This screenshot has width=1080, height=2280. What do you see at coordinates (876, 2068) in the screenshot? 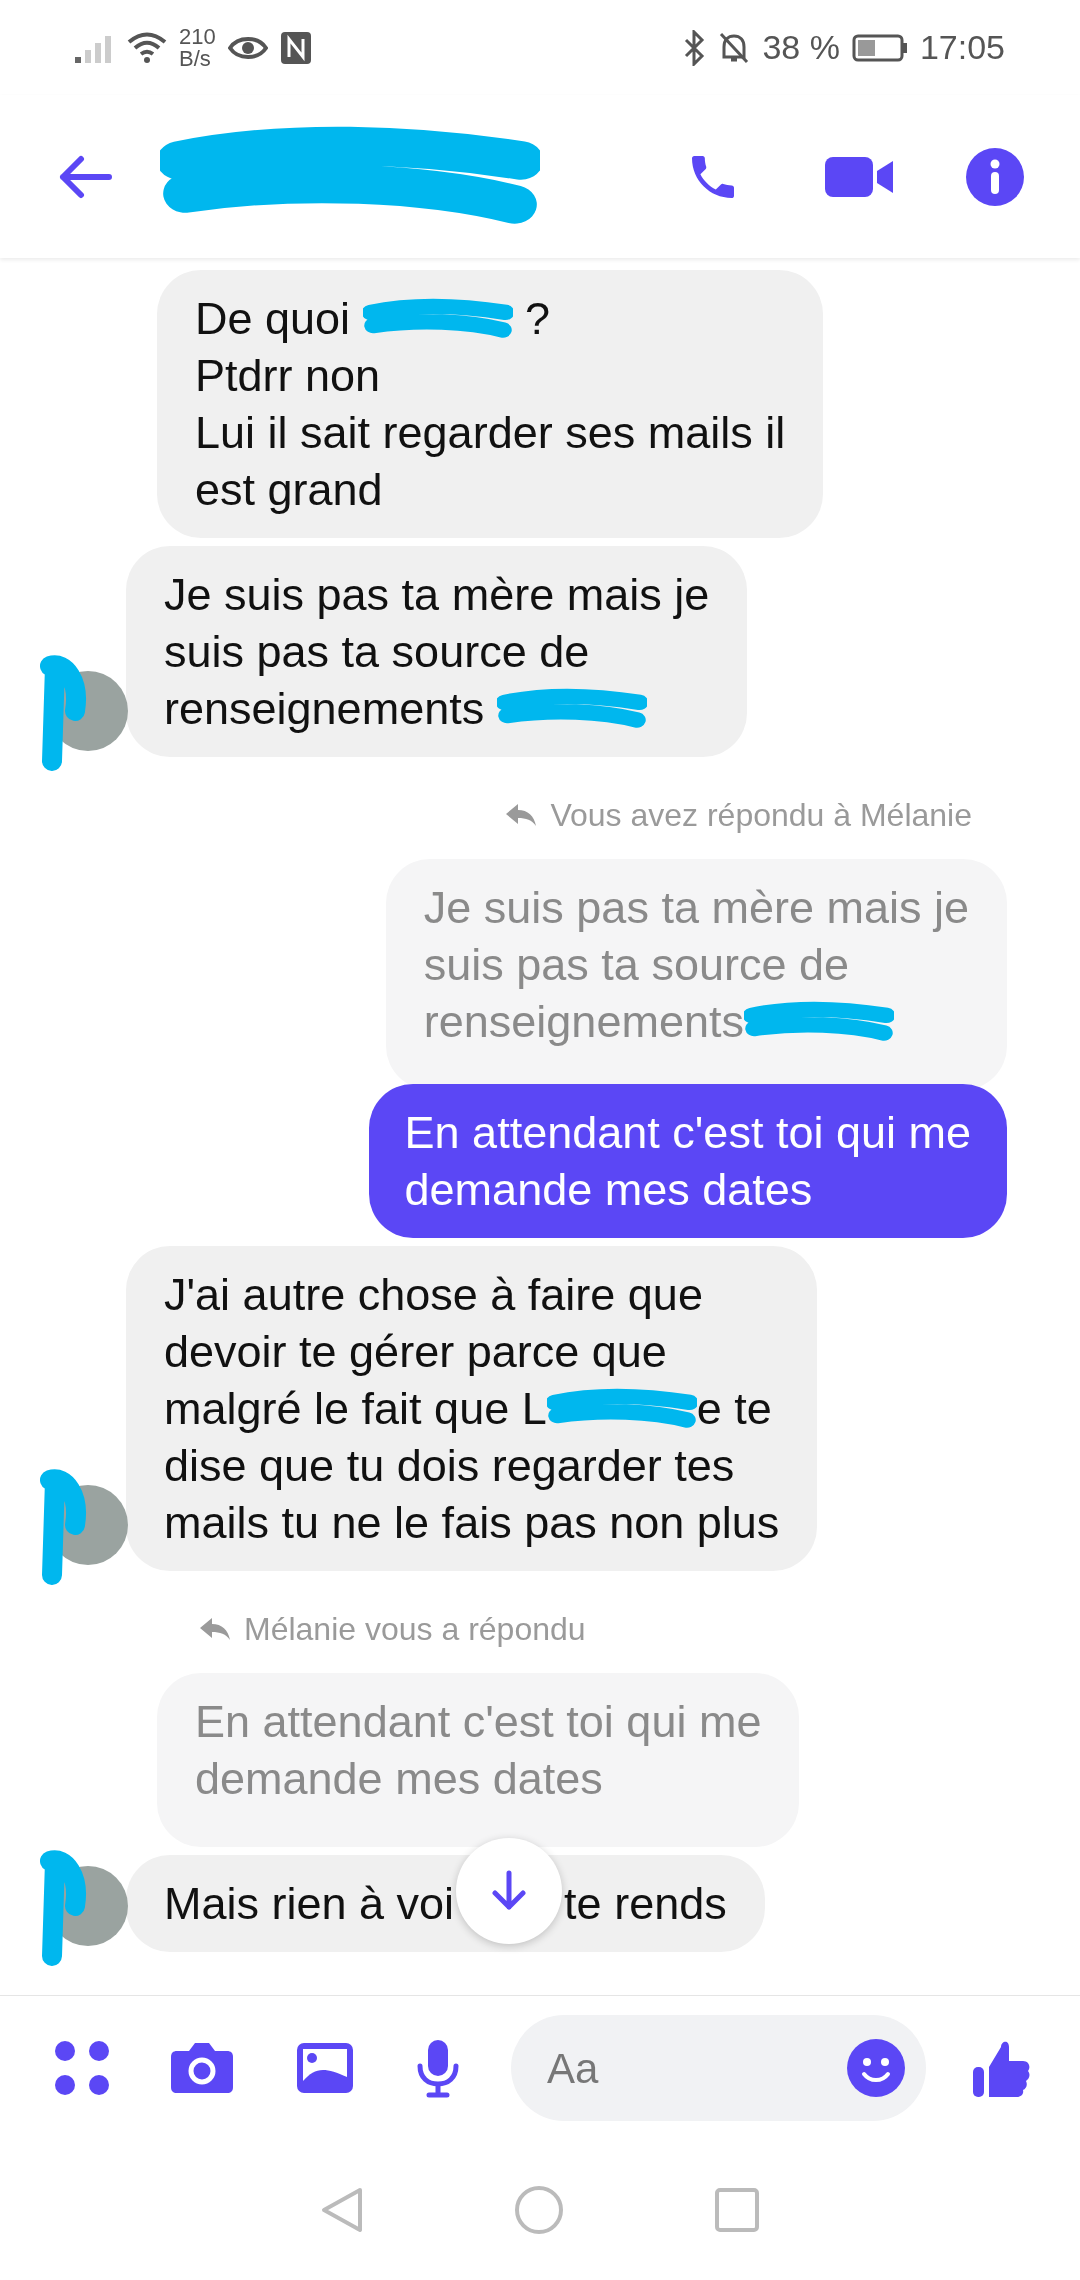
I see `emoji-icon` at bounding box center [876, 2068].